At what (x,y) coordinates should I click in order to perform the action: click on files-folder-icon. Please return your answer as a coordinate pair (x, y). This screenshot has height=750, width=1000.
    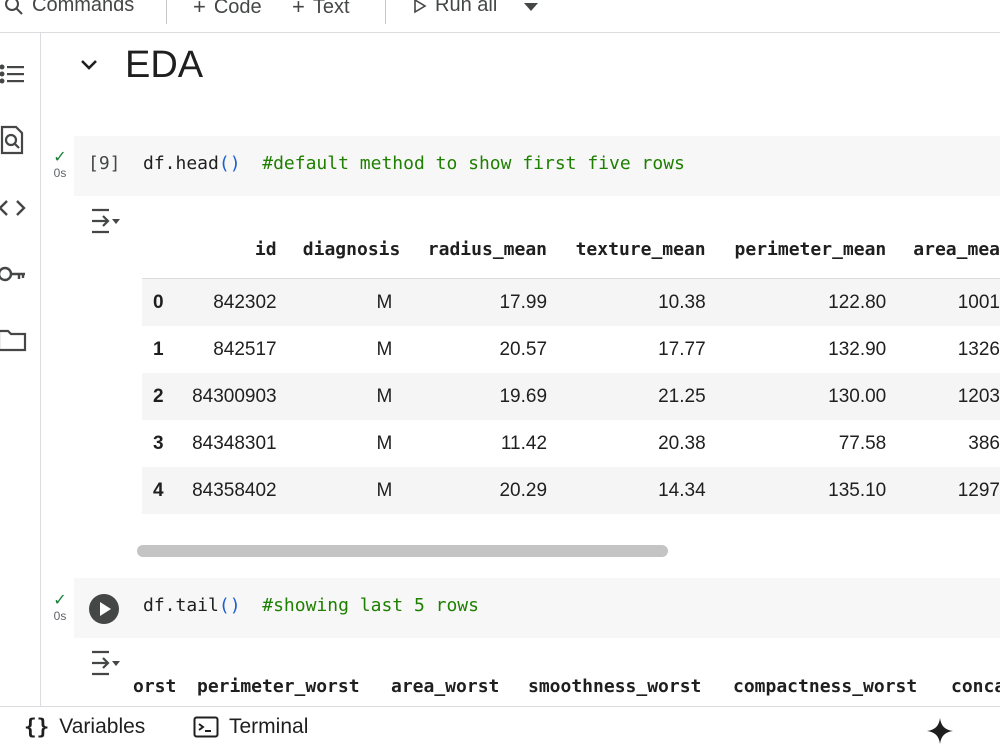
    Looking at the image, I should click on (15, 340).